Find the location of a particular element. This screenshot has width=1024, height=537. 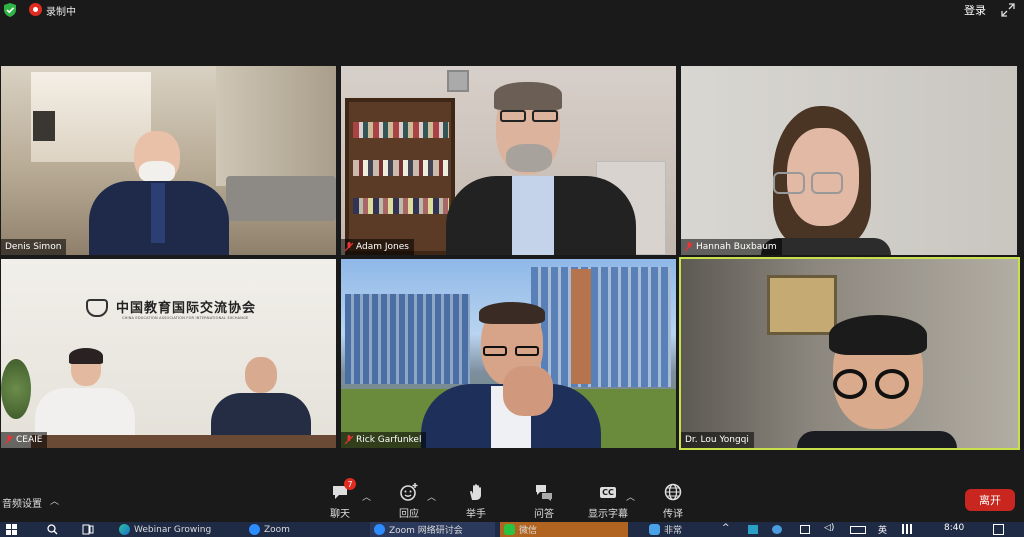

taskbar-weather-label: 非常 is located at coordinates (673, 531).